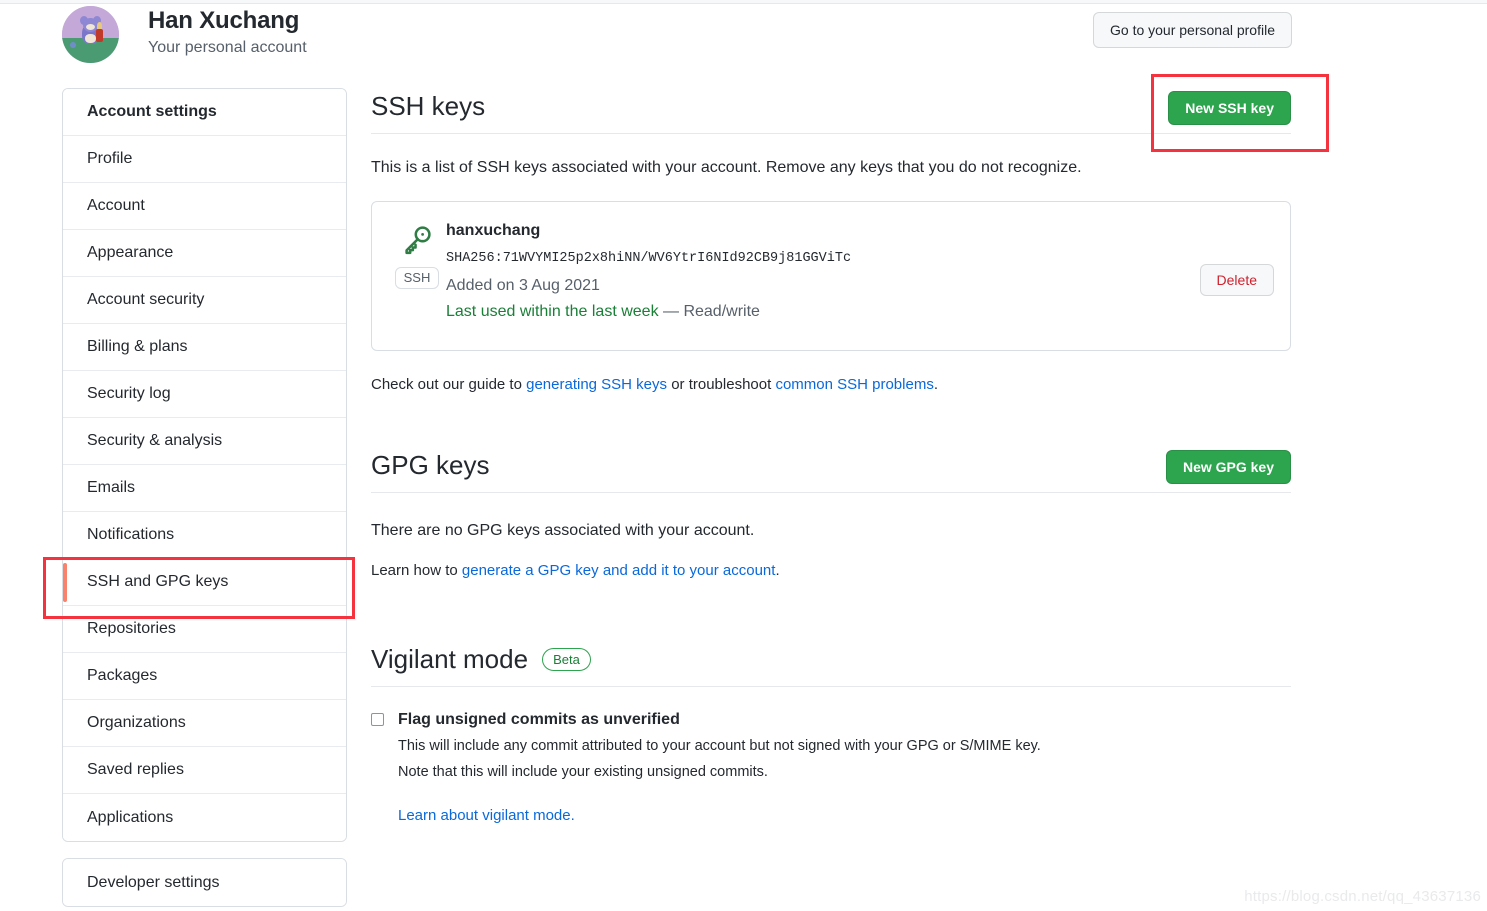 This screenshot has width=1487, height=911. Describe the element at coordinates (227, 47) in the screenshot. I see `account-subtitle: Your personal account` at that location.